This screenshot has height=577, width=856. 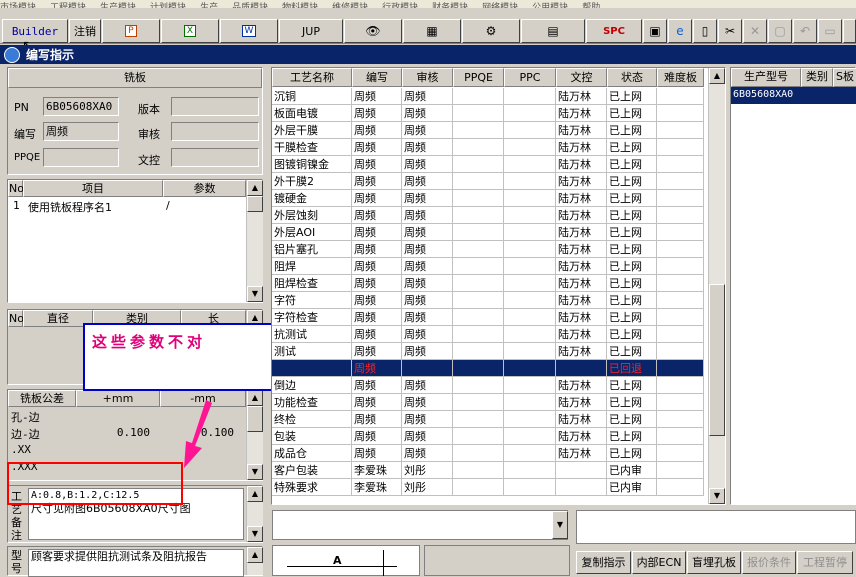 What do you see at coordinates (488, 164) in the screenshot?
I see `table-row: 图镀铜镍金 周频 周频 陆万林 已上网` at bounding box center [488, 164].